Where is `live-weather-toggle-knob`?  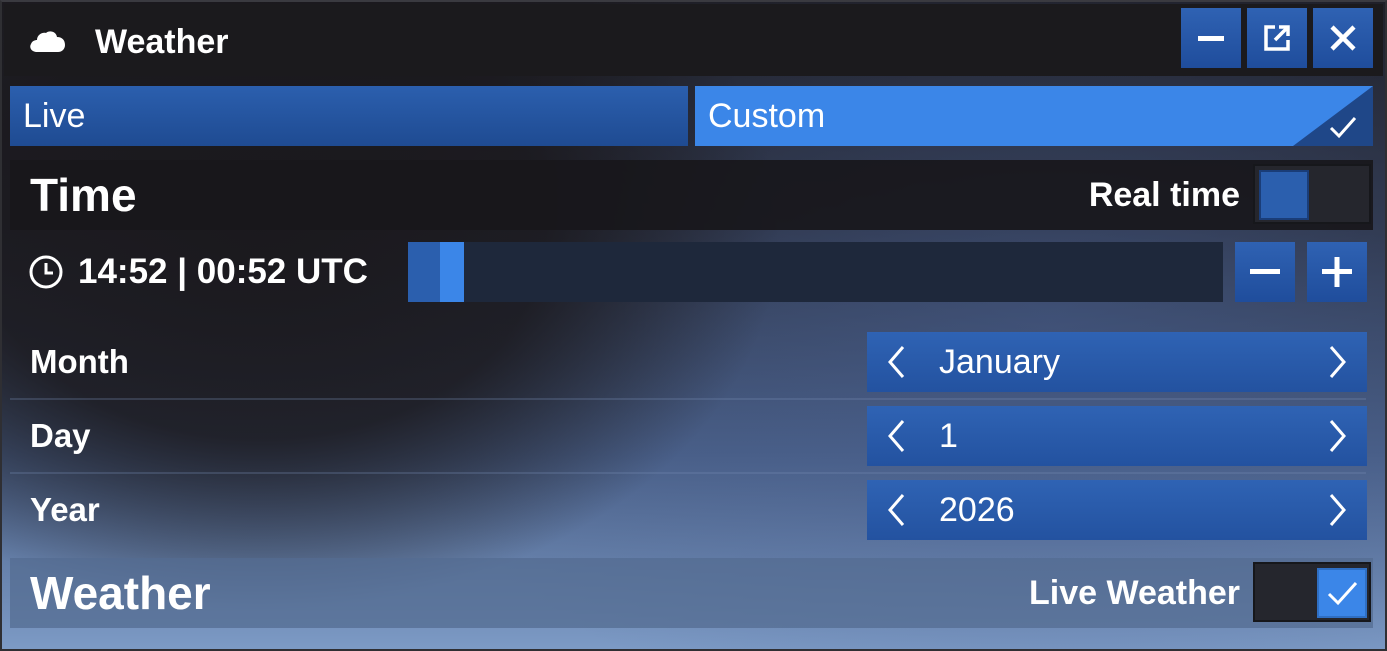
live-weather-toggle-knob is located at coordinates (1342, 593).